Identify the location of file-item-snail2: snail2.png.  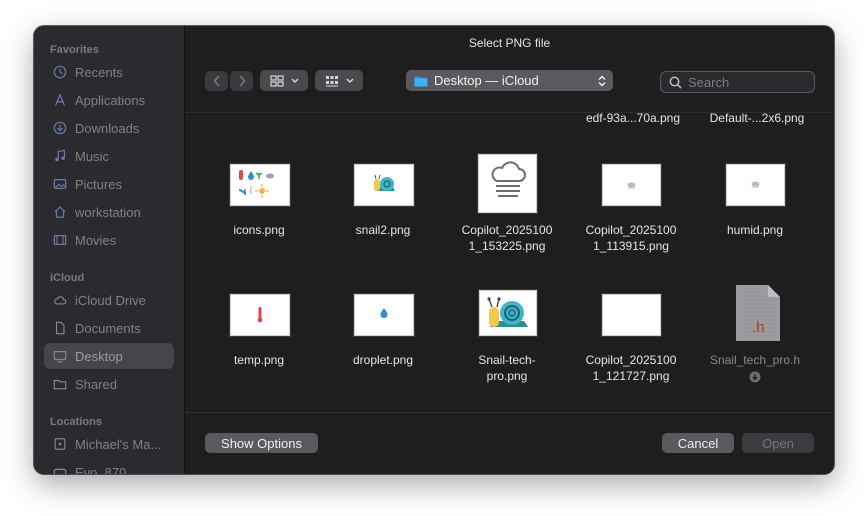
(383, 204).